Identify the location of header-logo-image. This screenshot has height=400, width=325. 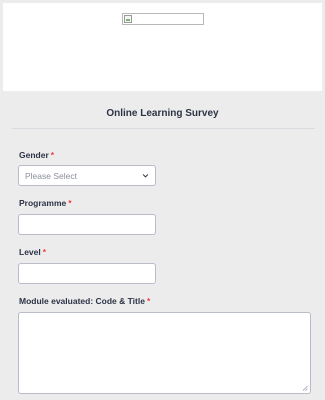
(163, 19).